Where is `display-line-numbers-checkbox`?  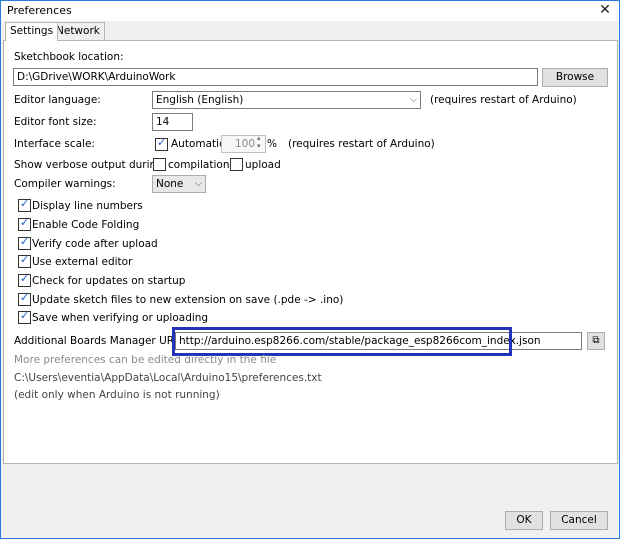
display-line-numbers-checkbox is located at coordinates (24, 204).